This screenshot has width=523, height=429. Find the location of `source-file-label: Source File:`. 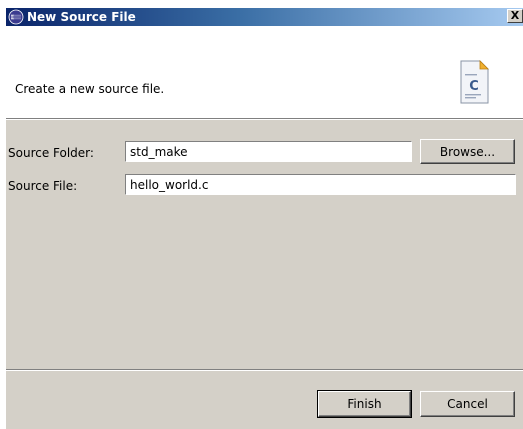

source-file-label: Source File: is located at coordinates (43, 186).